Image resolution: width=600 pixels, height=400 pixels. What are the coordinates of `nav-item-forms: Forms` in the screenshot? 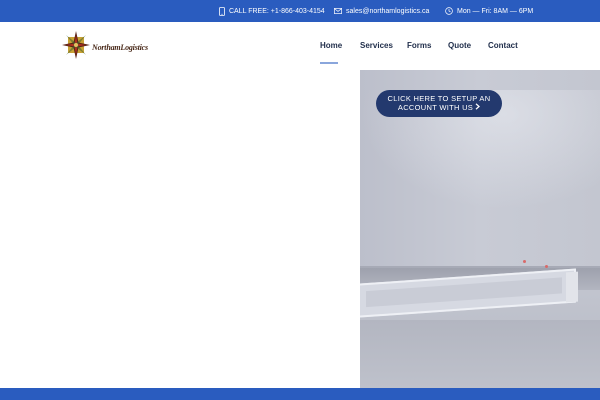 It's located at (419, 45).